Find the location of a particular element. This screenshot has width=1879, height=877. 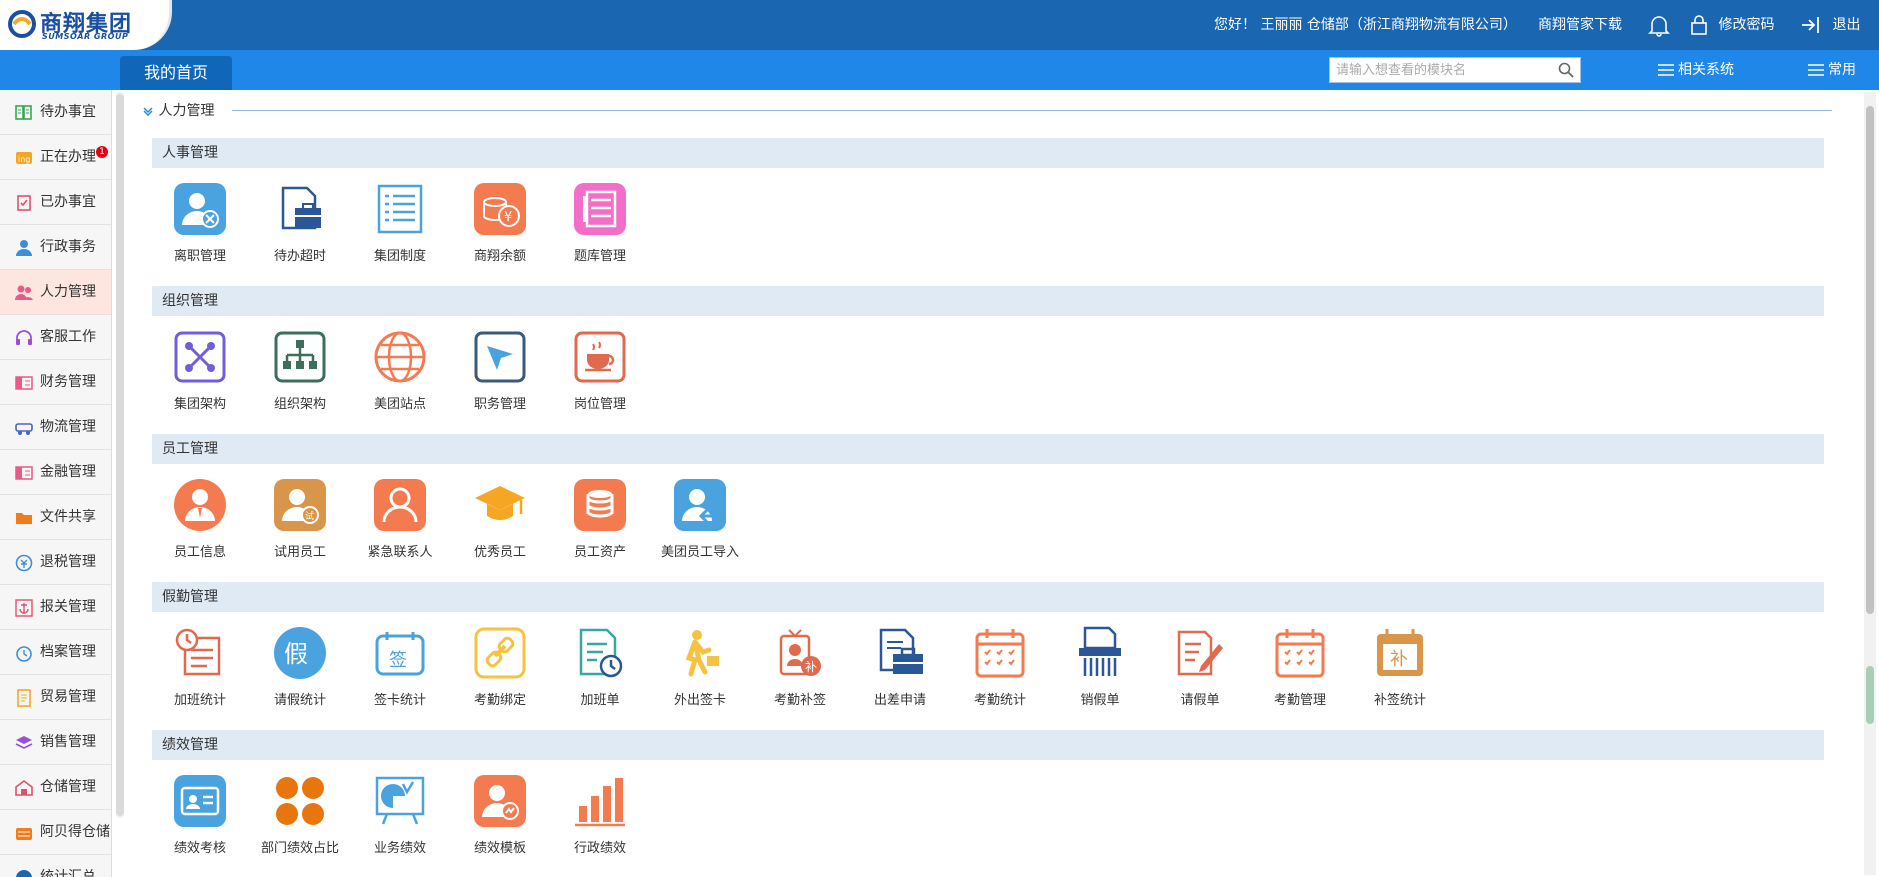

module-tile: 部门绩效占比 is located at coordinates (300, 818).